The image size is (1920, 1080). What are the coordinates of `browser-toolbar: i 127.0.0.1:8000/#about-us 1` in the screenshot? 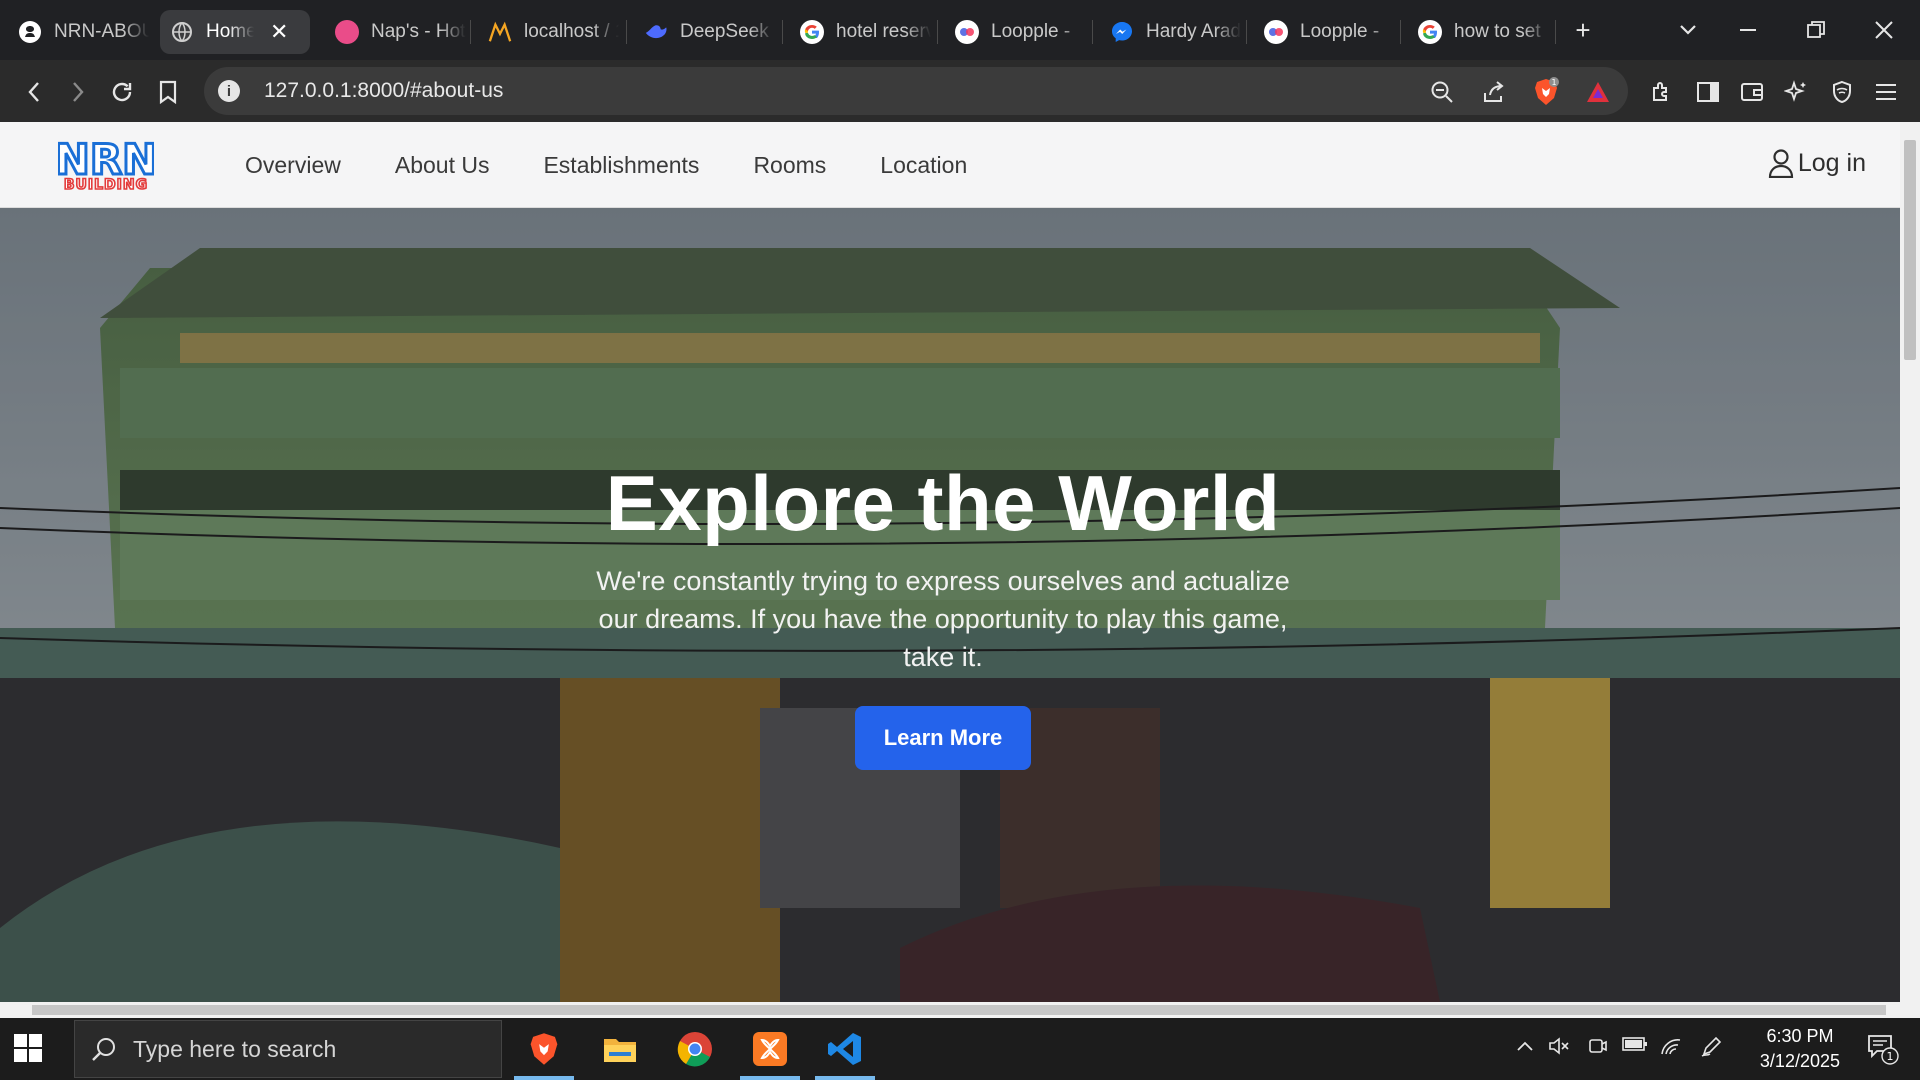 It's located at (960, 91).